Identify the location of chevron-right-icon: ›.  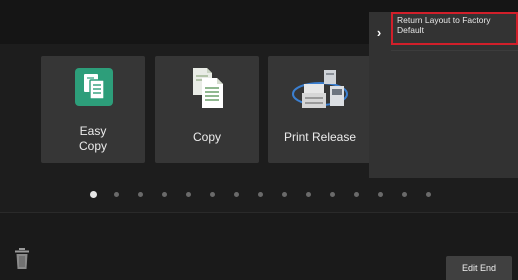
(379, 32).